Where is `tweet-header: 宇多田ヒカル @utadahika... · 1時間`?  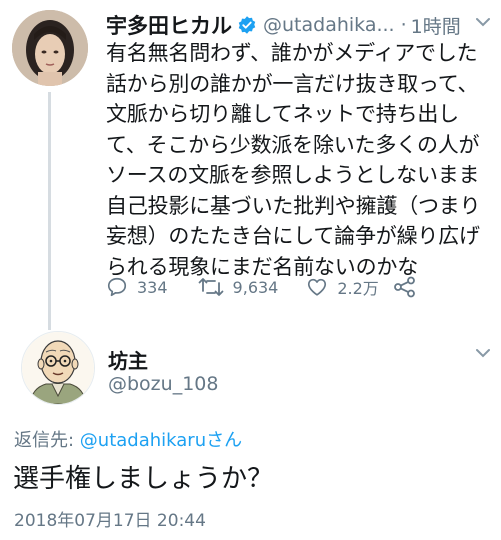
tweet-header: 宇多田ヒカル @utadahika... · 1時間 is located at coordinates (283, 25).